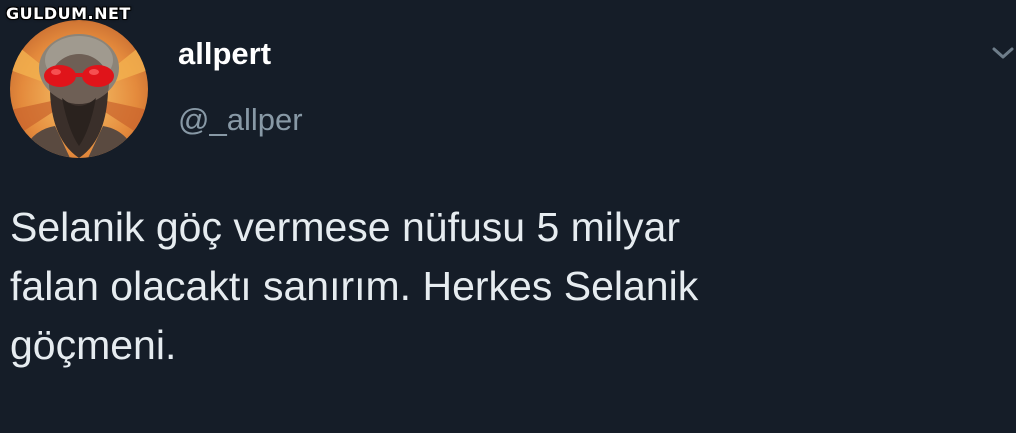 Image resolution: width=1016 pixels, height=433 pixels. I want to click on watermark: GULDUM.NET, so click(68, 13).